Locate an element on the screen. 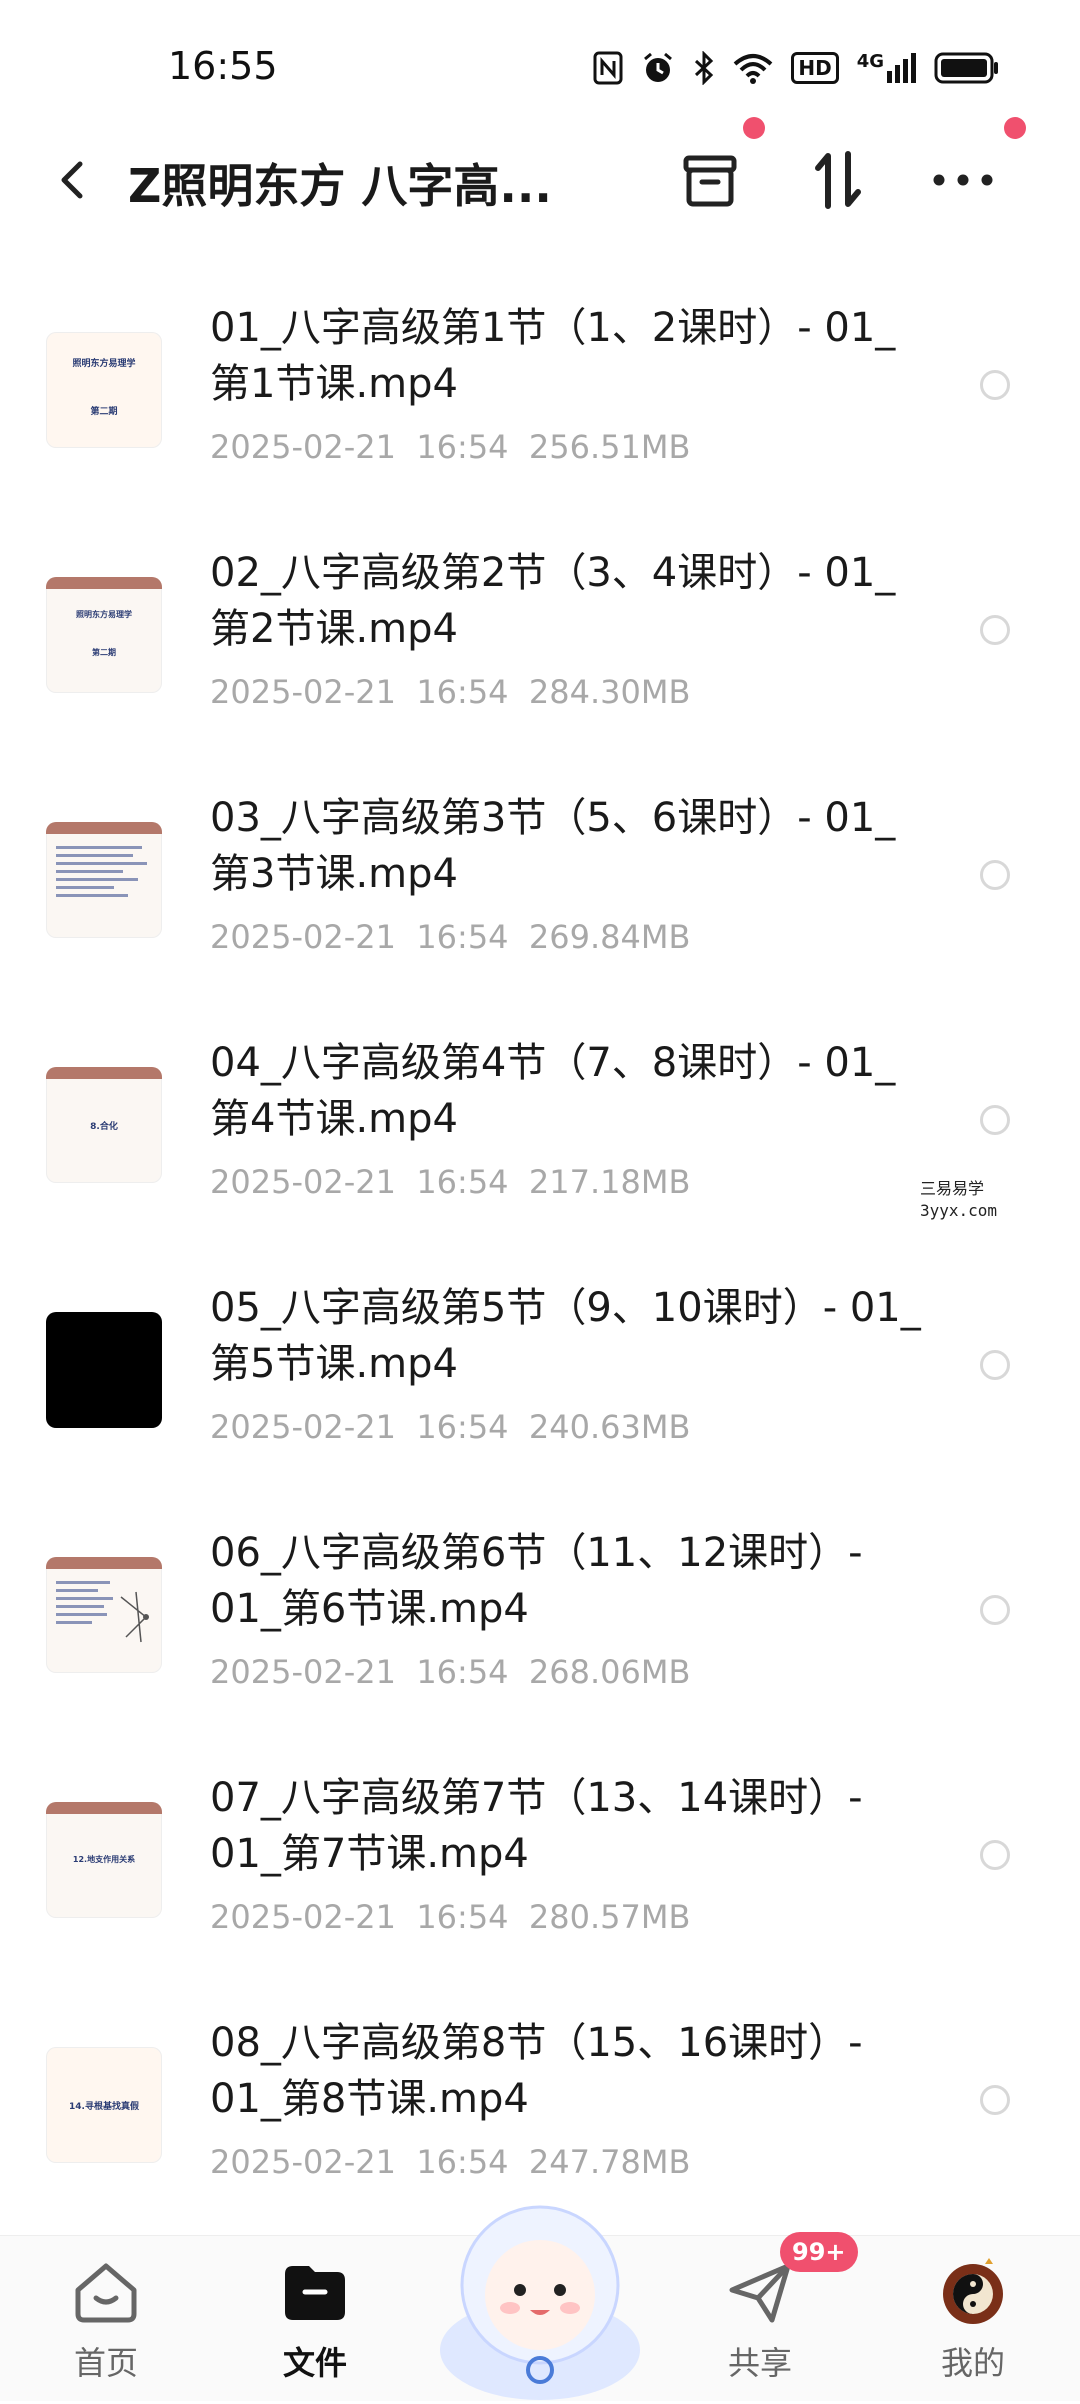  alarm-icon is located at coordinates (658, 67).